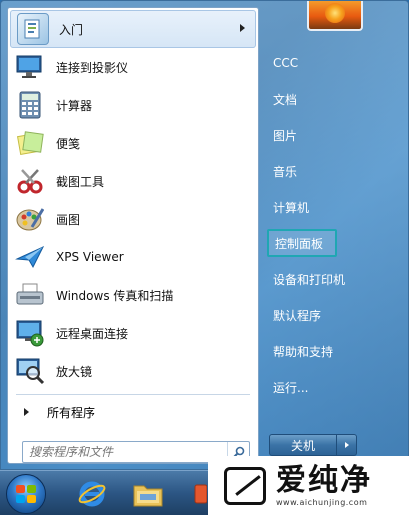 The height and width of the screenshot is (515, 409). Describe the element at coordinates (133, 67) in the screenshot. I see `program-item-projector: 连接到投影仪` at that location.